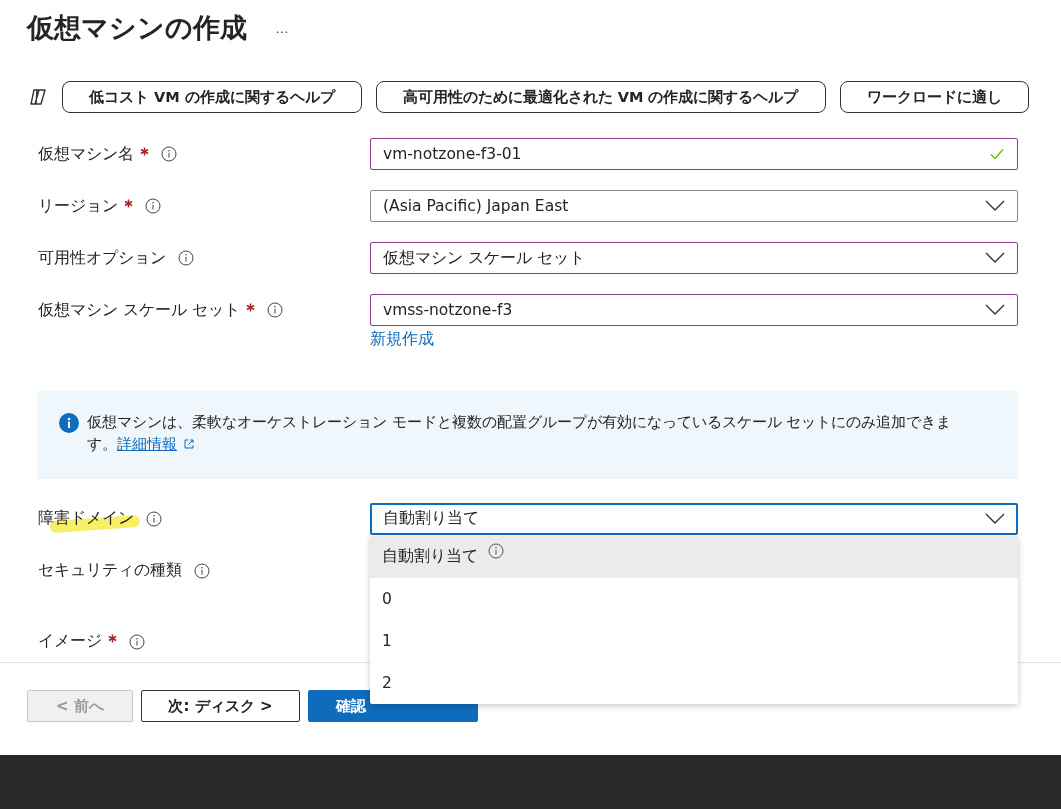 This screenshot has height=809, width=1061. Describe the element at coordinates (70, 642) in the screenshot. I see `field-label: イメージ` at that location.